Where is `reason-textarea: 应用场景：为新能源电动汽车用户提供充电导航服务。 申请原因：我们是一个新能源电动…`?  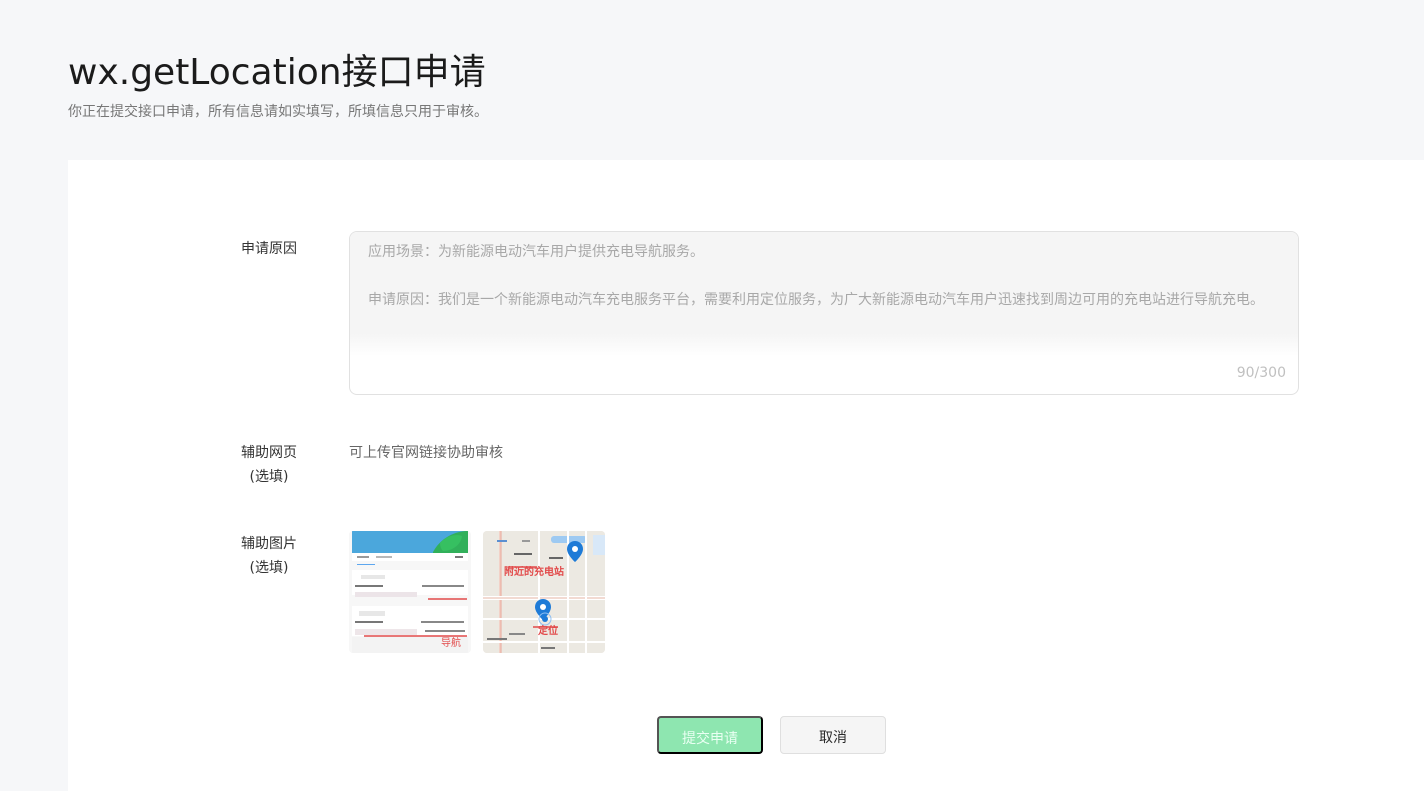
reason-textarea: 应用场景：为新能源电动汽车用户提供充电导航服务。 申请原因：我们是一个新能源电动… is located at coordinates (824, 313).